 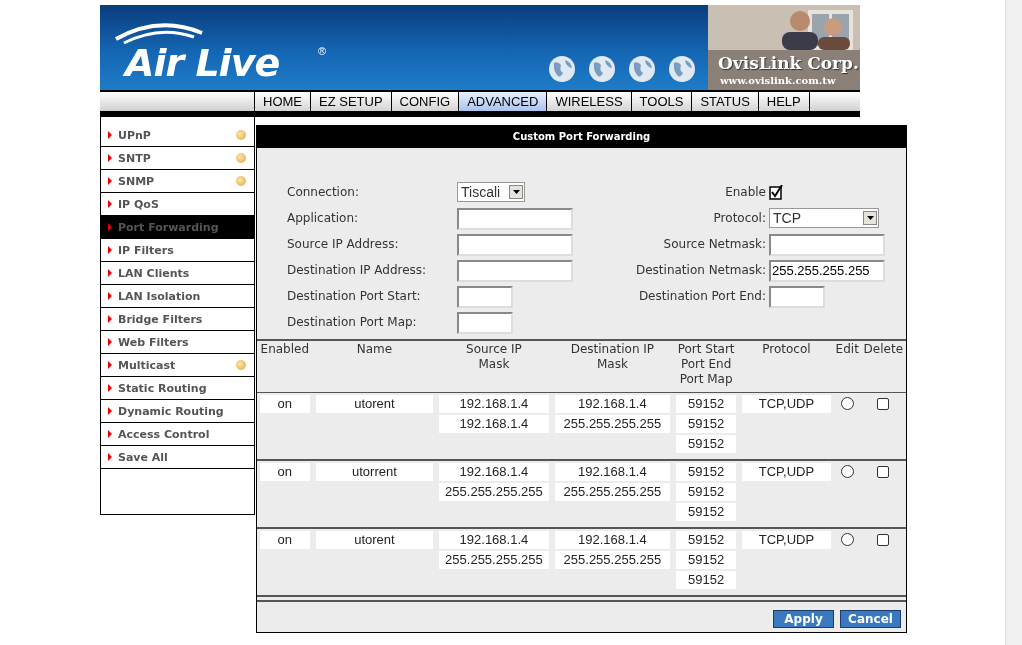 I want to click on field-label: Destination Port Start:, so click(x=354, y=296).